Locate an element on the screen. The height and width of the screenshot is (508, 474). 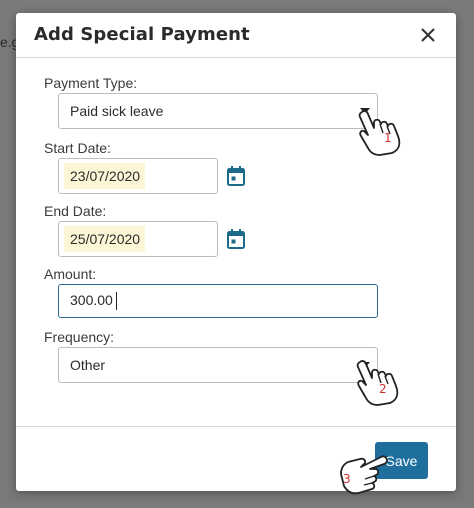
start-date-value: 23/07/2020 is located at coordinates (105, 176).